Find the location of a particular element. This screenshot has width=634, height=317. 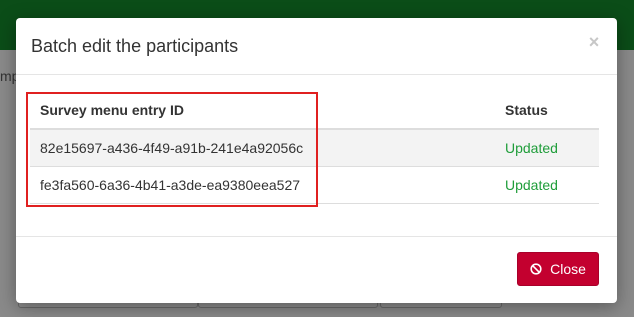

close-icon: × is located at coordinates (594, 42).